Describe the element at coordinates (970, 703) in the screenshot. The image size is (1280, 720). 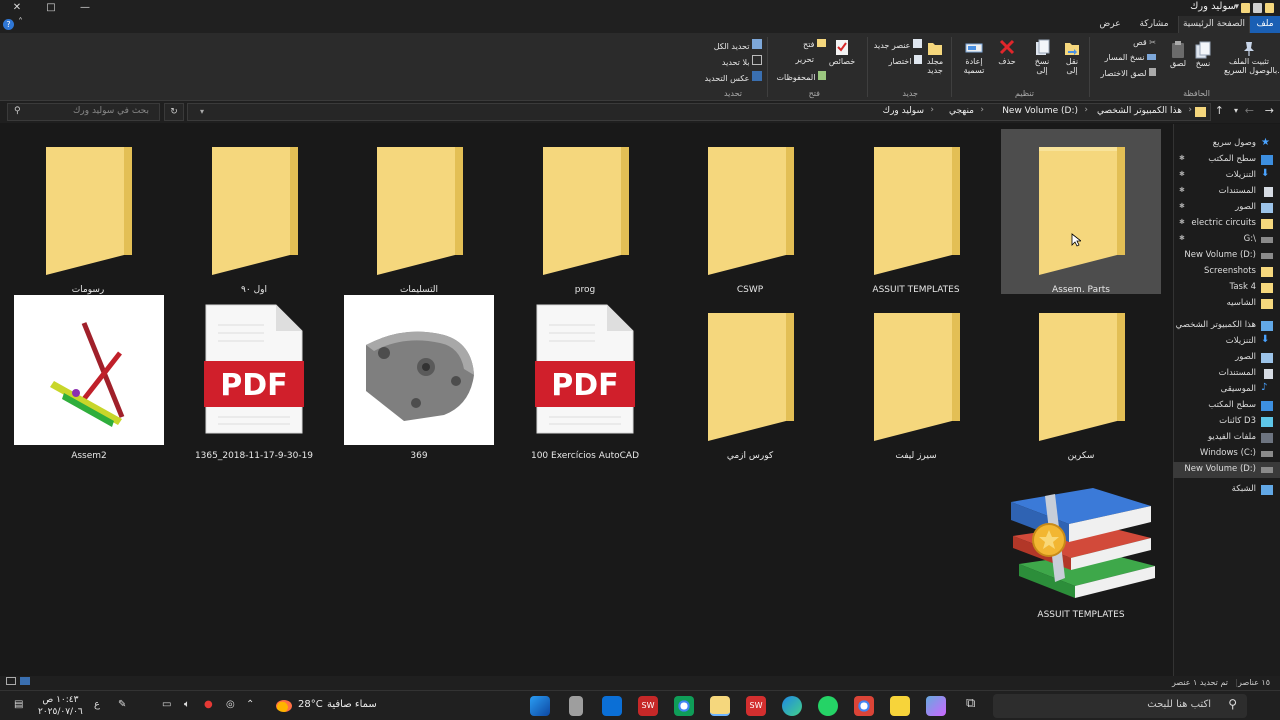
I see `task-view-icon: ⧉` at that location.